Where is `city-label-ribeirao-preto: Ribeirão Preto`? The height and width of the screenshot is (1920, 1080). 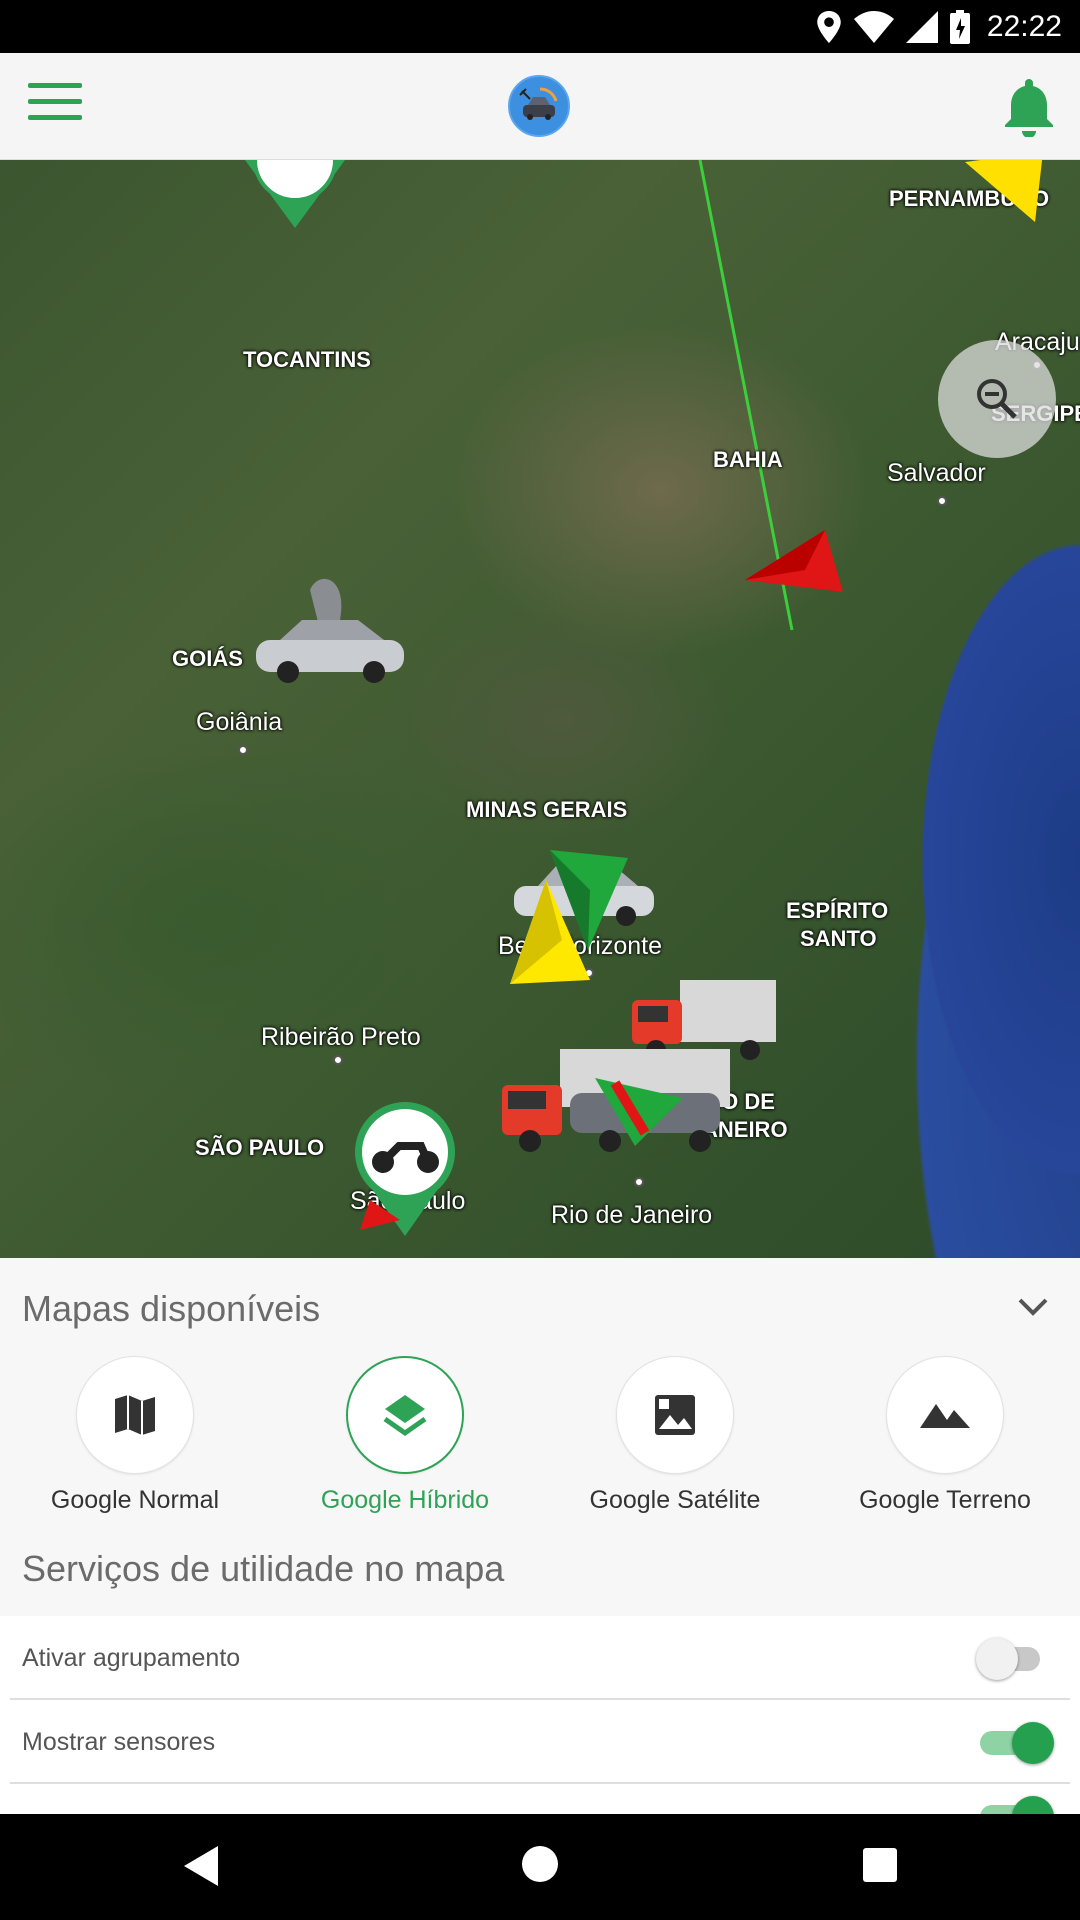
city-label-ribeirao-preto: Ribeirão Preto is located at coordinates (341, 1037).